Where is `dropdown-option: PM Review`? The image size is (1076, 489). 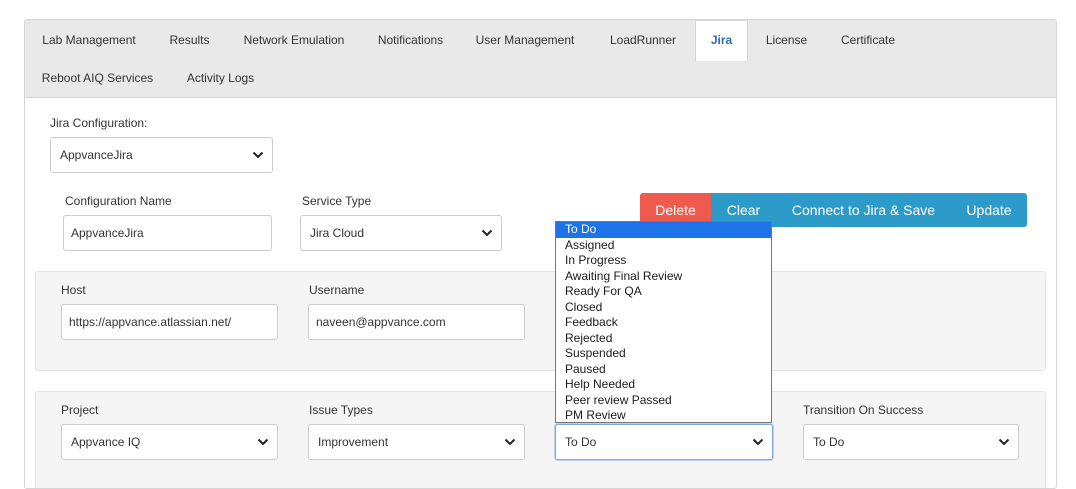 dropdown-option: PM Review is located at coordinates (663, 416).